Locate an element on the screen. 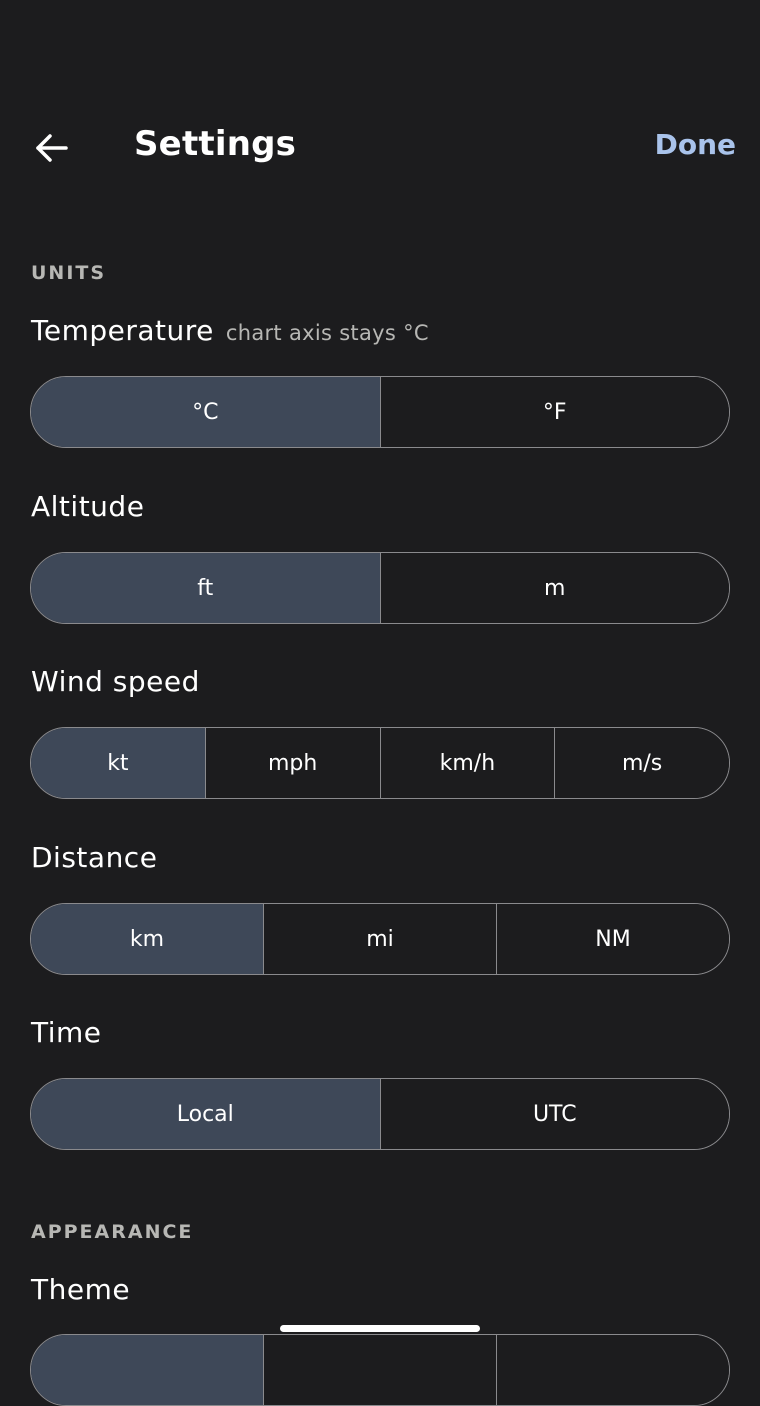 The height and width of the screenshot is (1406, 760). theme-segmented-control is located at coordinates (380, 1370).